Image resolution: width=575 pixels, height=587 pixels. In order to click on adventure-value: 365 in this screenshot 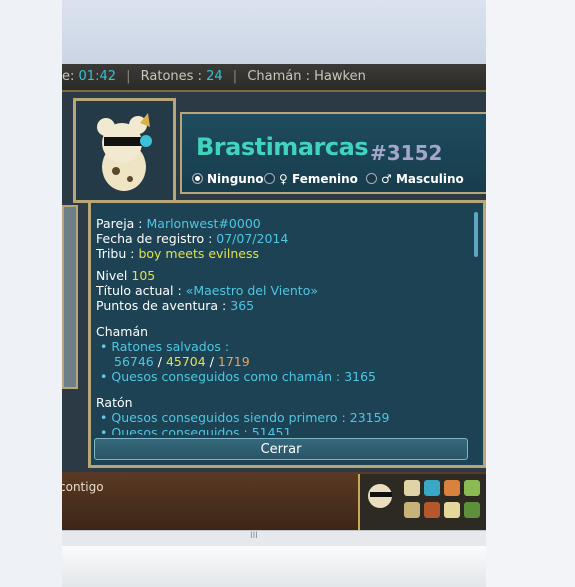, I will do `click(242, 305)`.